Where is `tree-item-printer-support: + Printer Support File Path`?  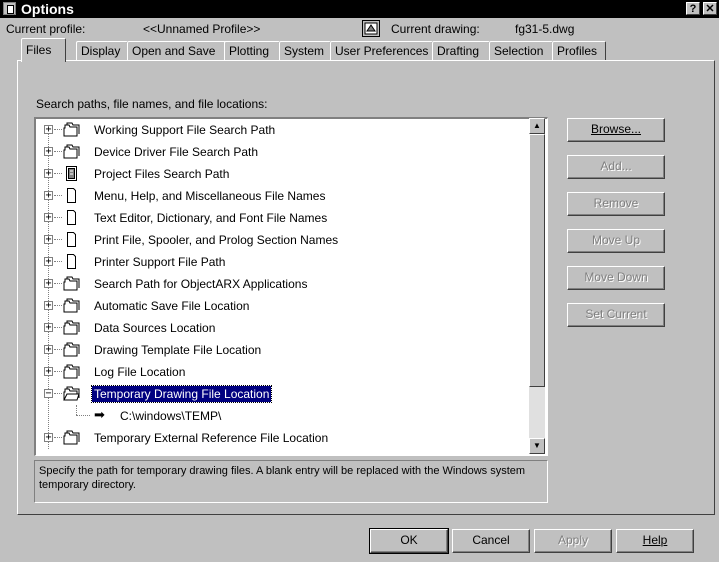
tree-item-printer-support: + Printer Support File Path is located at coordinates (276, 262).